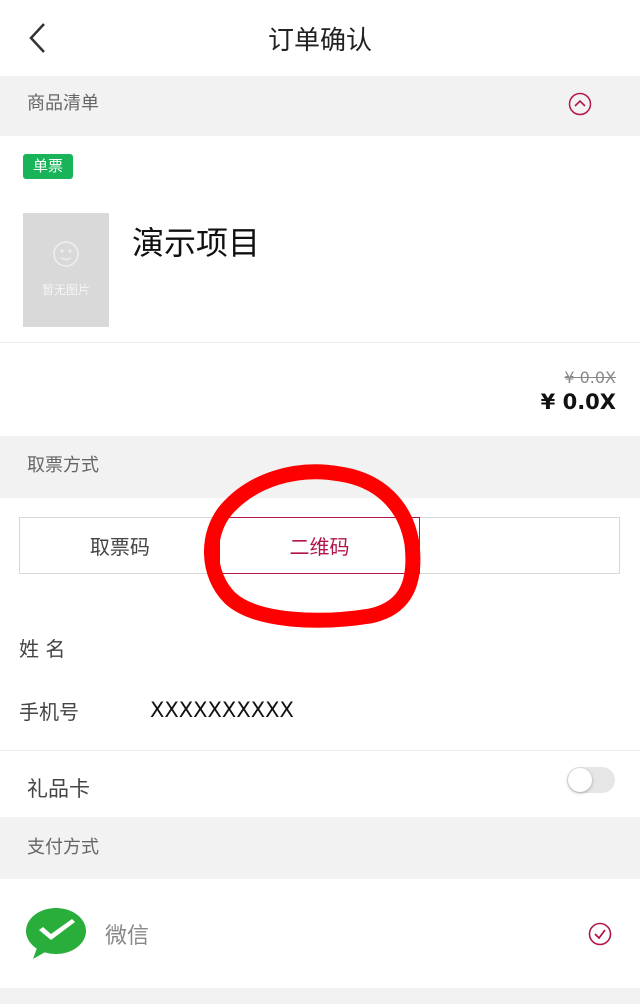 The height and width of the screenshot is (1004, 640). Describe the element at coordinates (66, 254) in the screenshot. I see `image-placeholder-icon` at that location.